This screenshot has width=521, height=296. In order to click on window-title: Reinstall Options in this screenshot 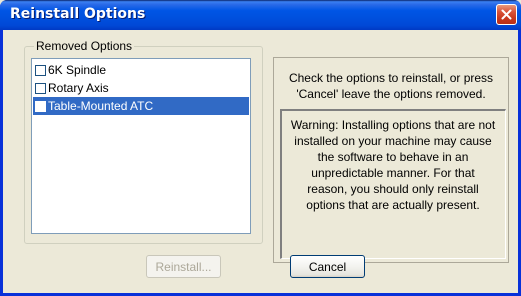, I will do `click(78, 14)`.